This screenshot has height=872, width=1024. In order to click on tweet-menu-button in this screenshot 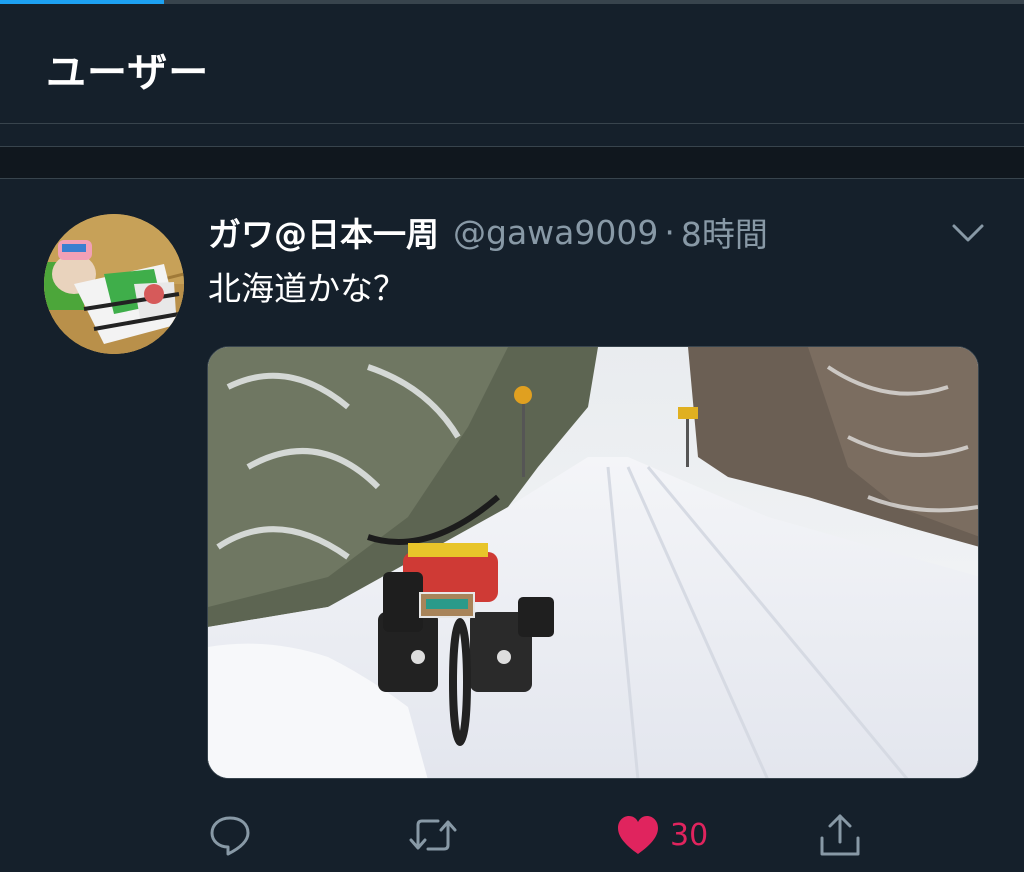, I will do `click(968, 233)`.